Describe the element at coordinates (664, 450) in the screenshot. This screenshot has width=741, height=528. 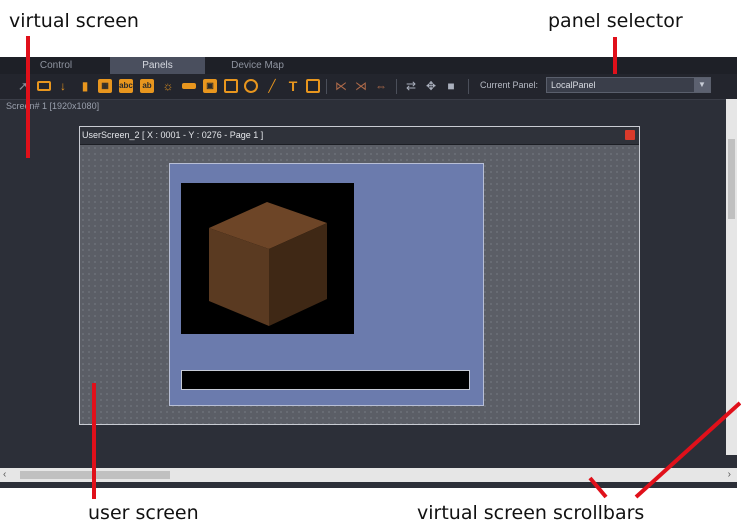
I see `pointer-lines-scrollbars` at that location.